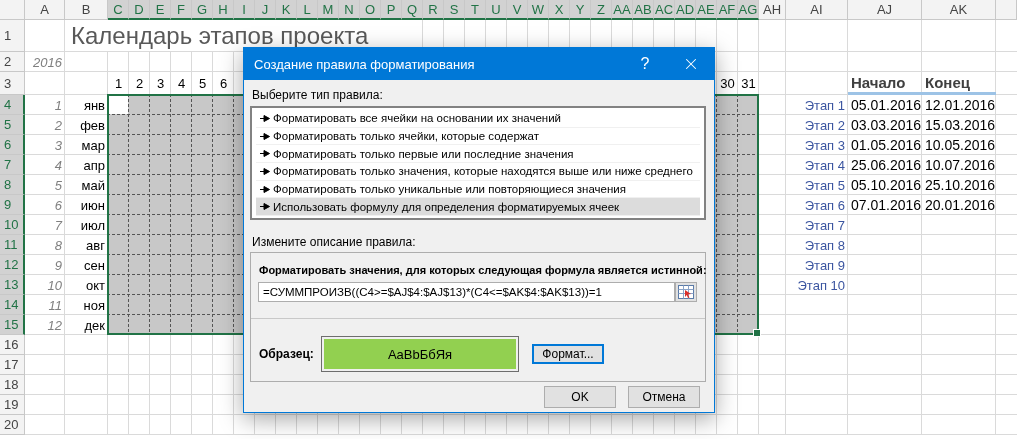 This screenshot has height=439, width=1017. I want to click on column-header: AB, so click(643, 10).